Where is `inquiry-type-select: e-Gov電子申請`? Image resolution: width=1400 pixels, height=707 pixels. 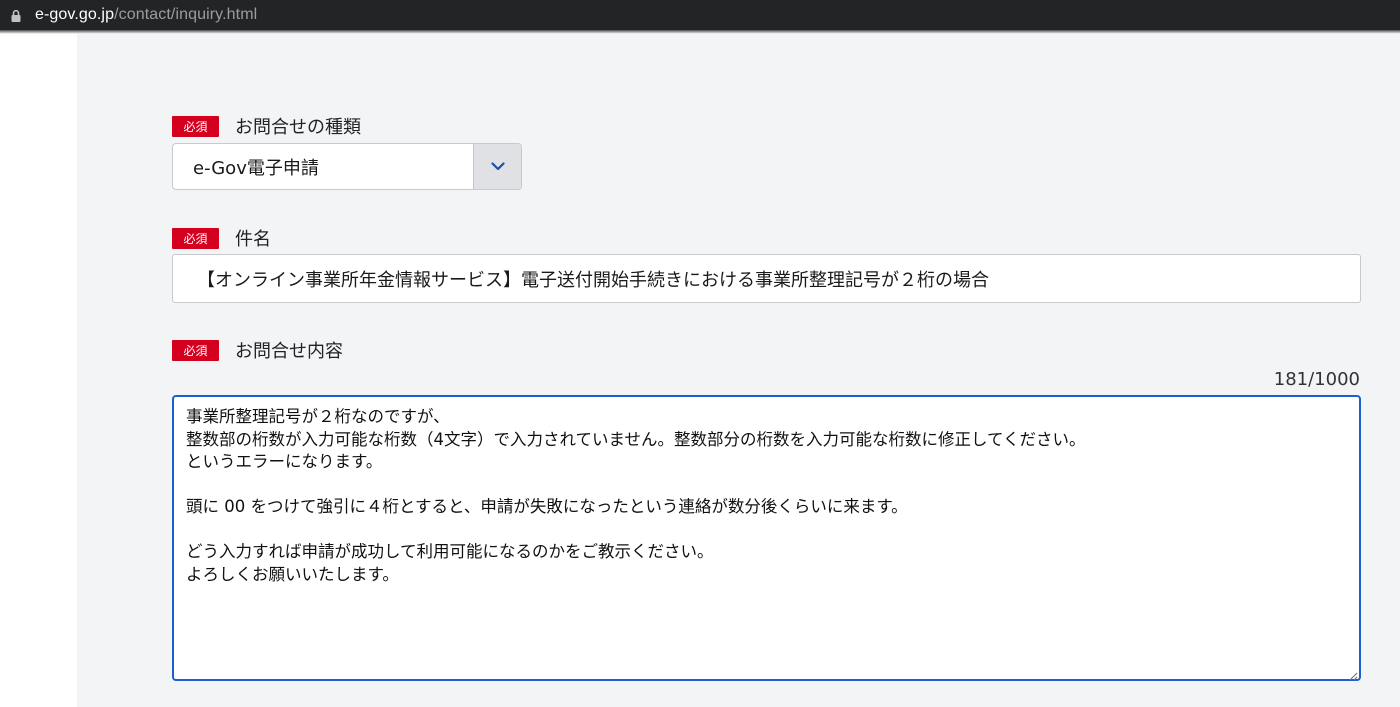
inquiry-type-select: e-Gov電子申請 is located at coordinates (347, 166).